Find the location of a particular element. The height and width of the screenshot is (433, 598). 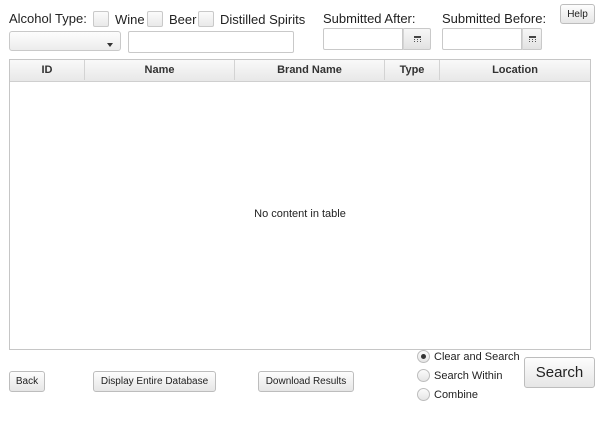

submitted-after-date-picker is located at coordinates (377, 39).